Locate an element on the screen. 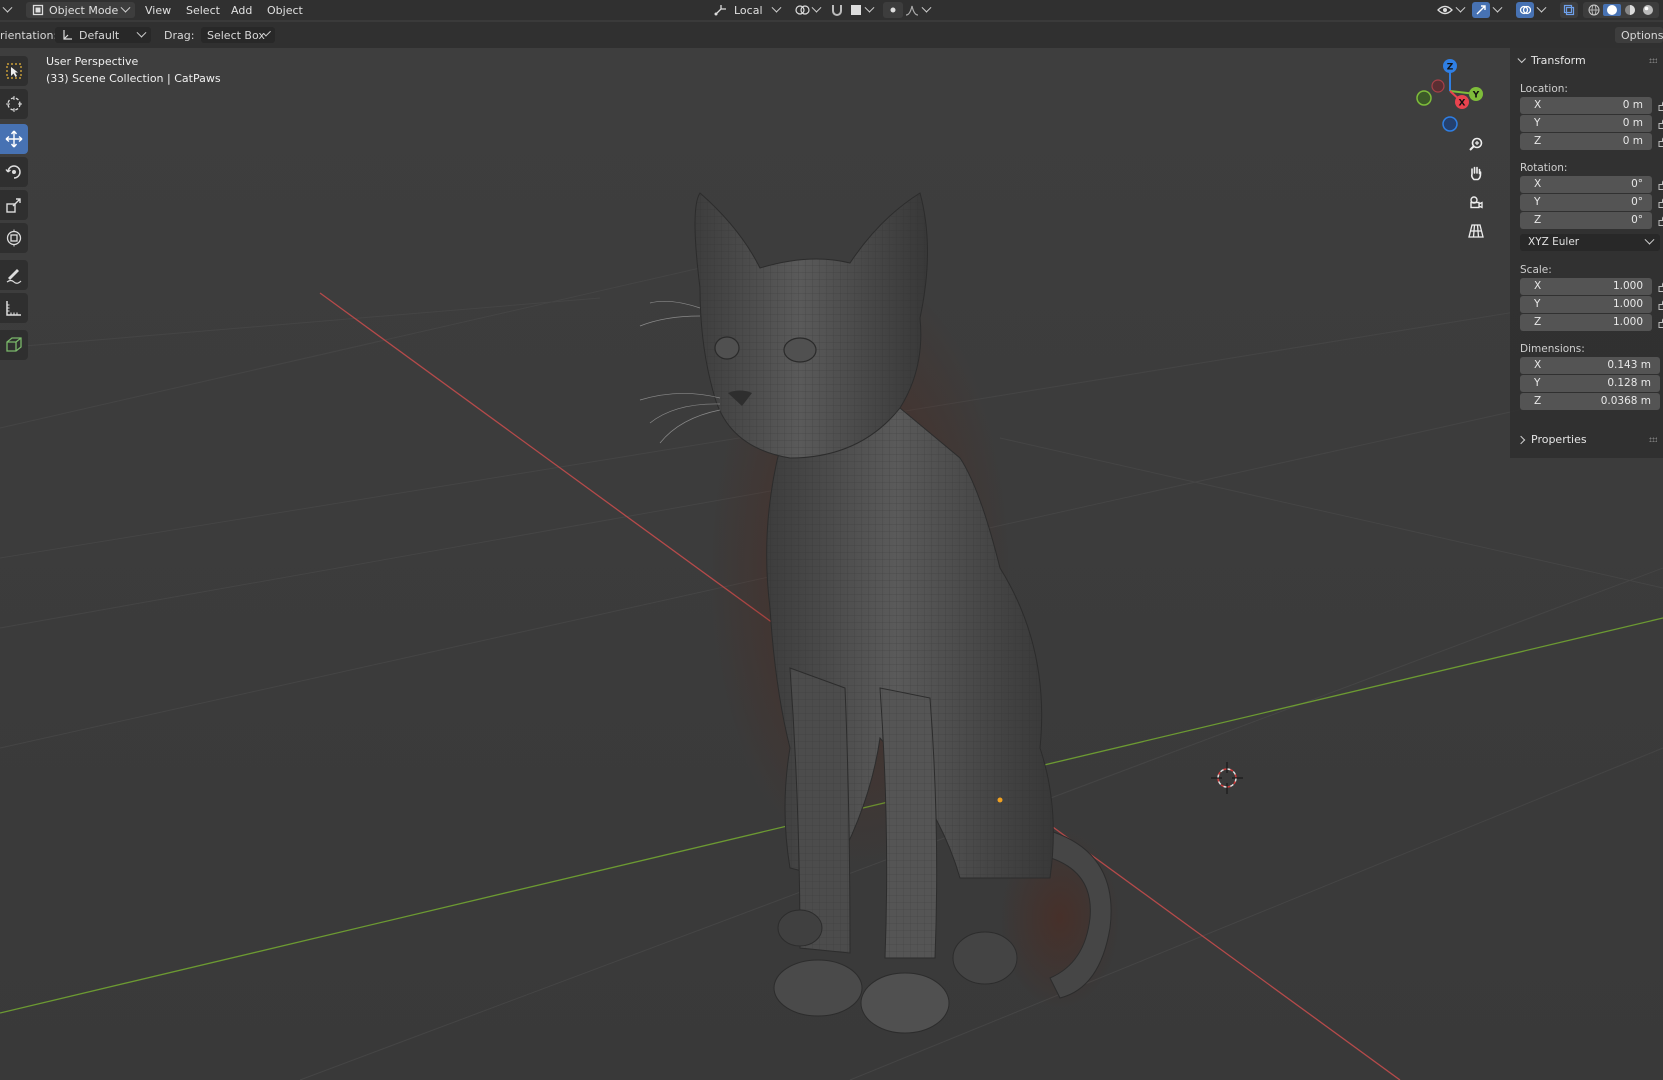  zoom-button is located at coordinates (1476, 144).